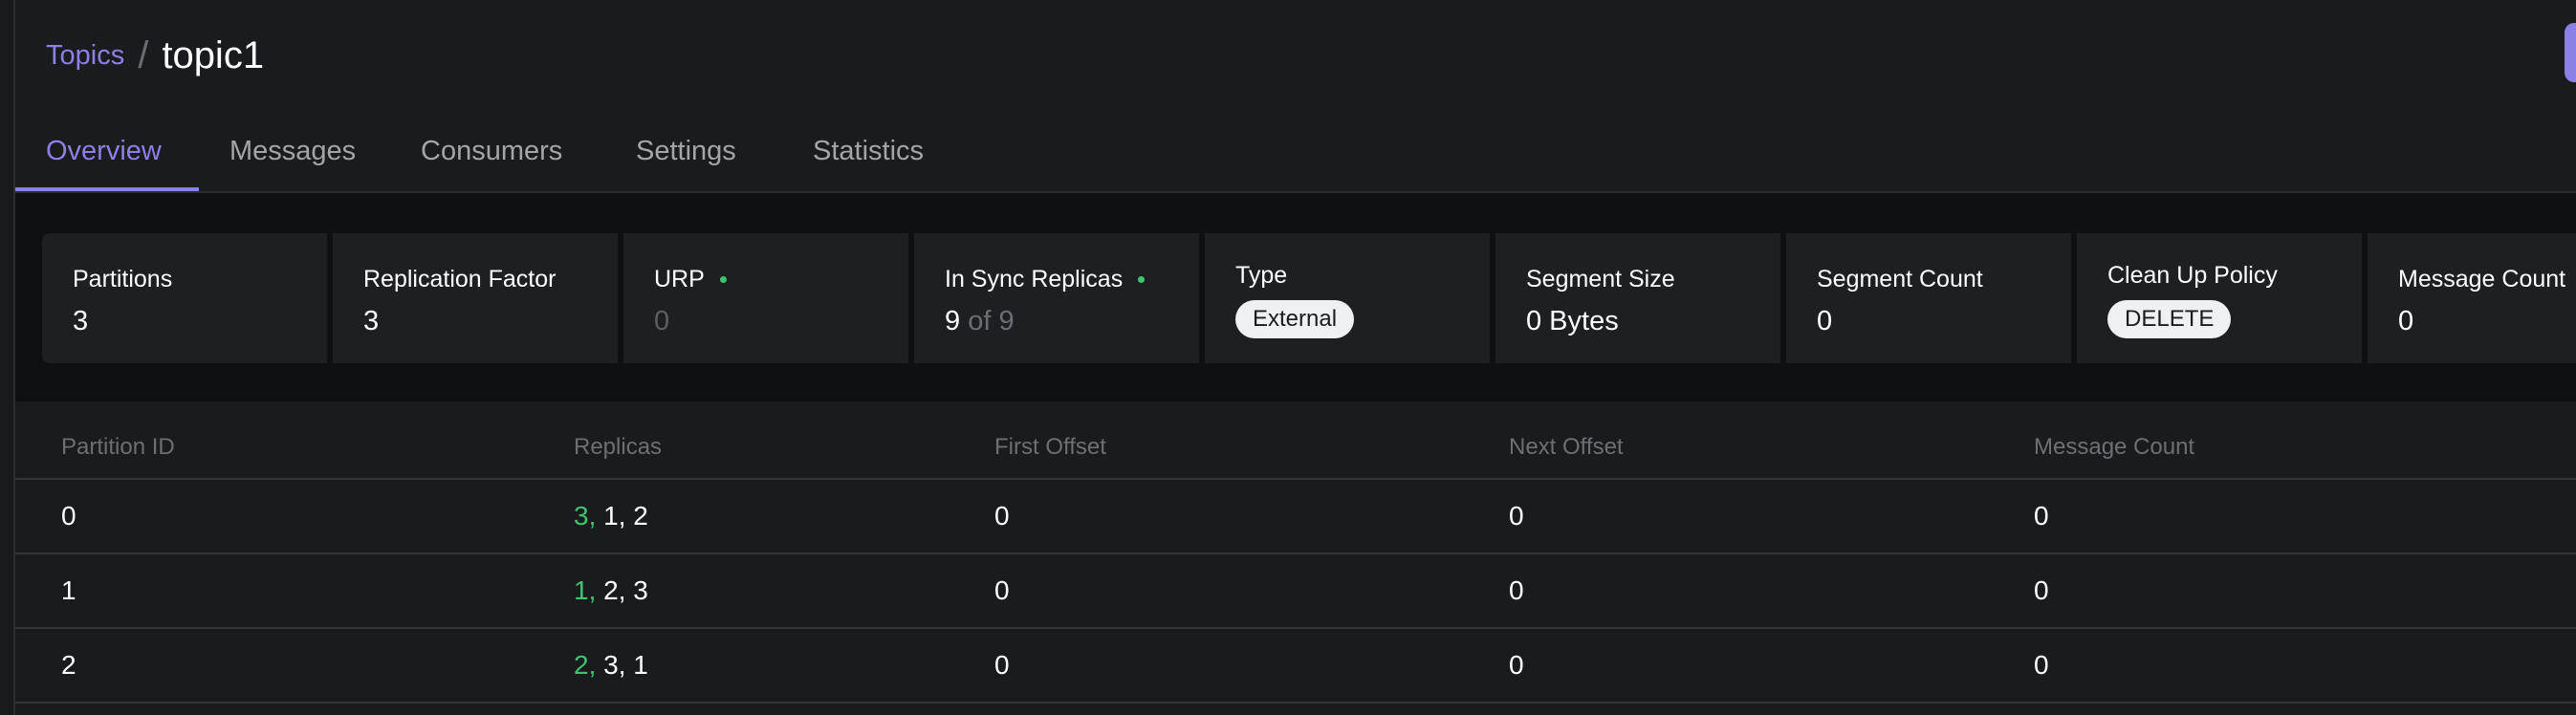  I want to click on replicas-cell: 2, 3, 1, so click(611, 666).